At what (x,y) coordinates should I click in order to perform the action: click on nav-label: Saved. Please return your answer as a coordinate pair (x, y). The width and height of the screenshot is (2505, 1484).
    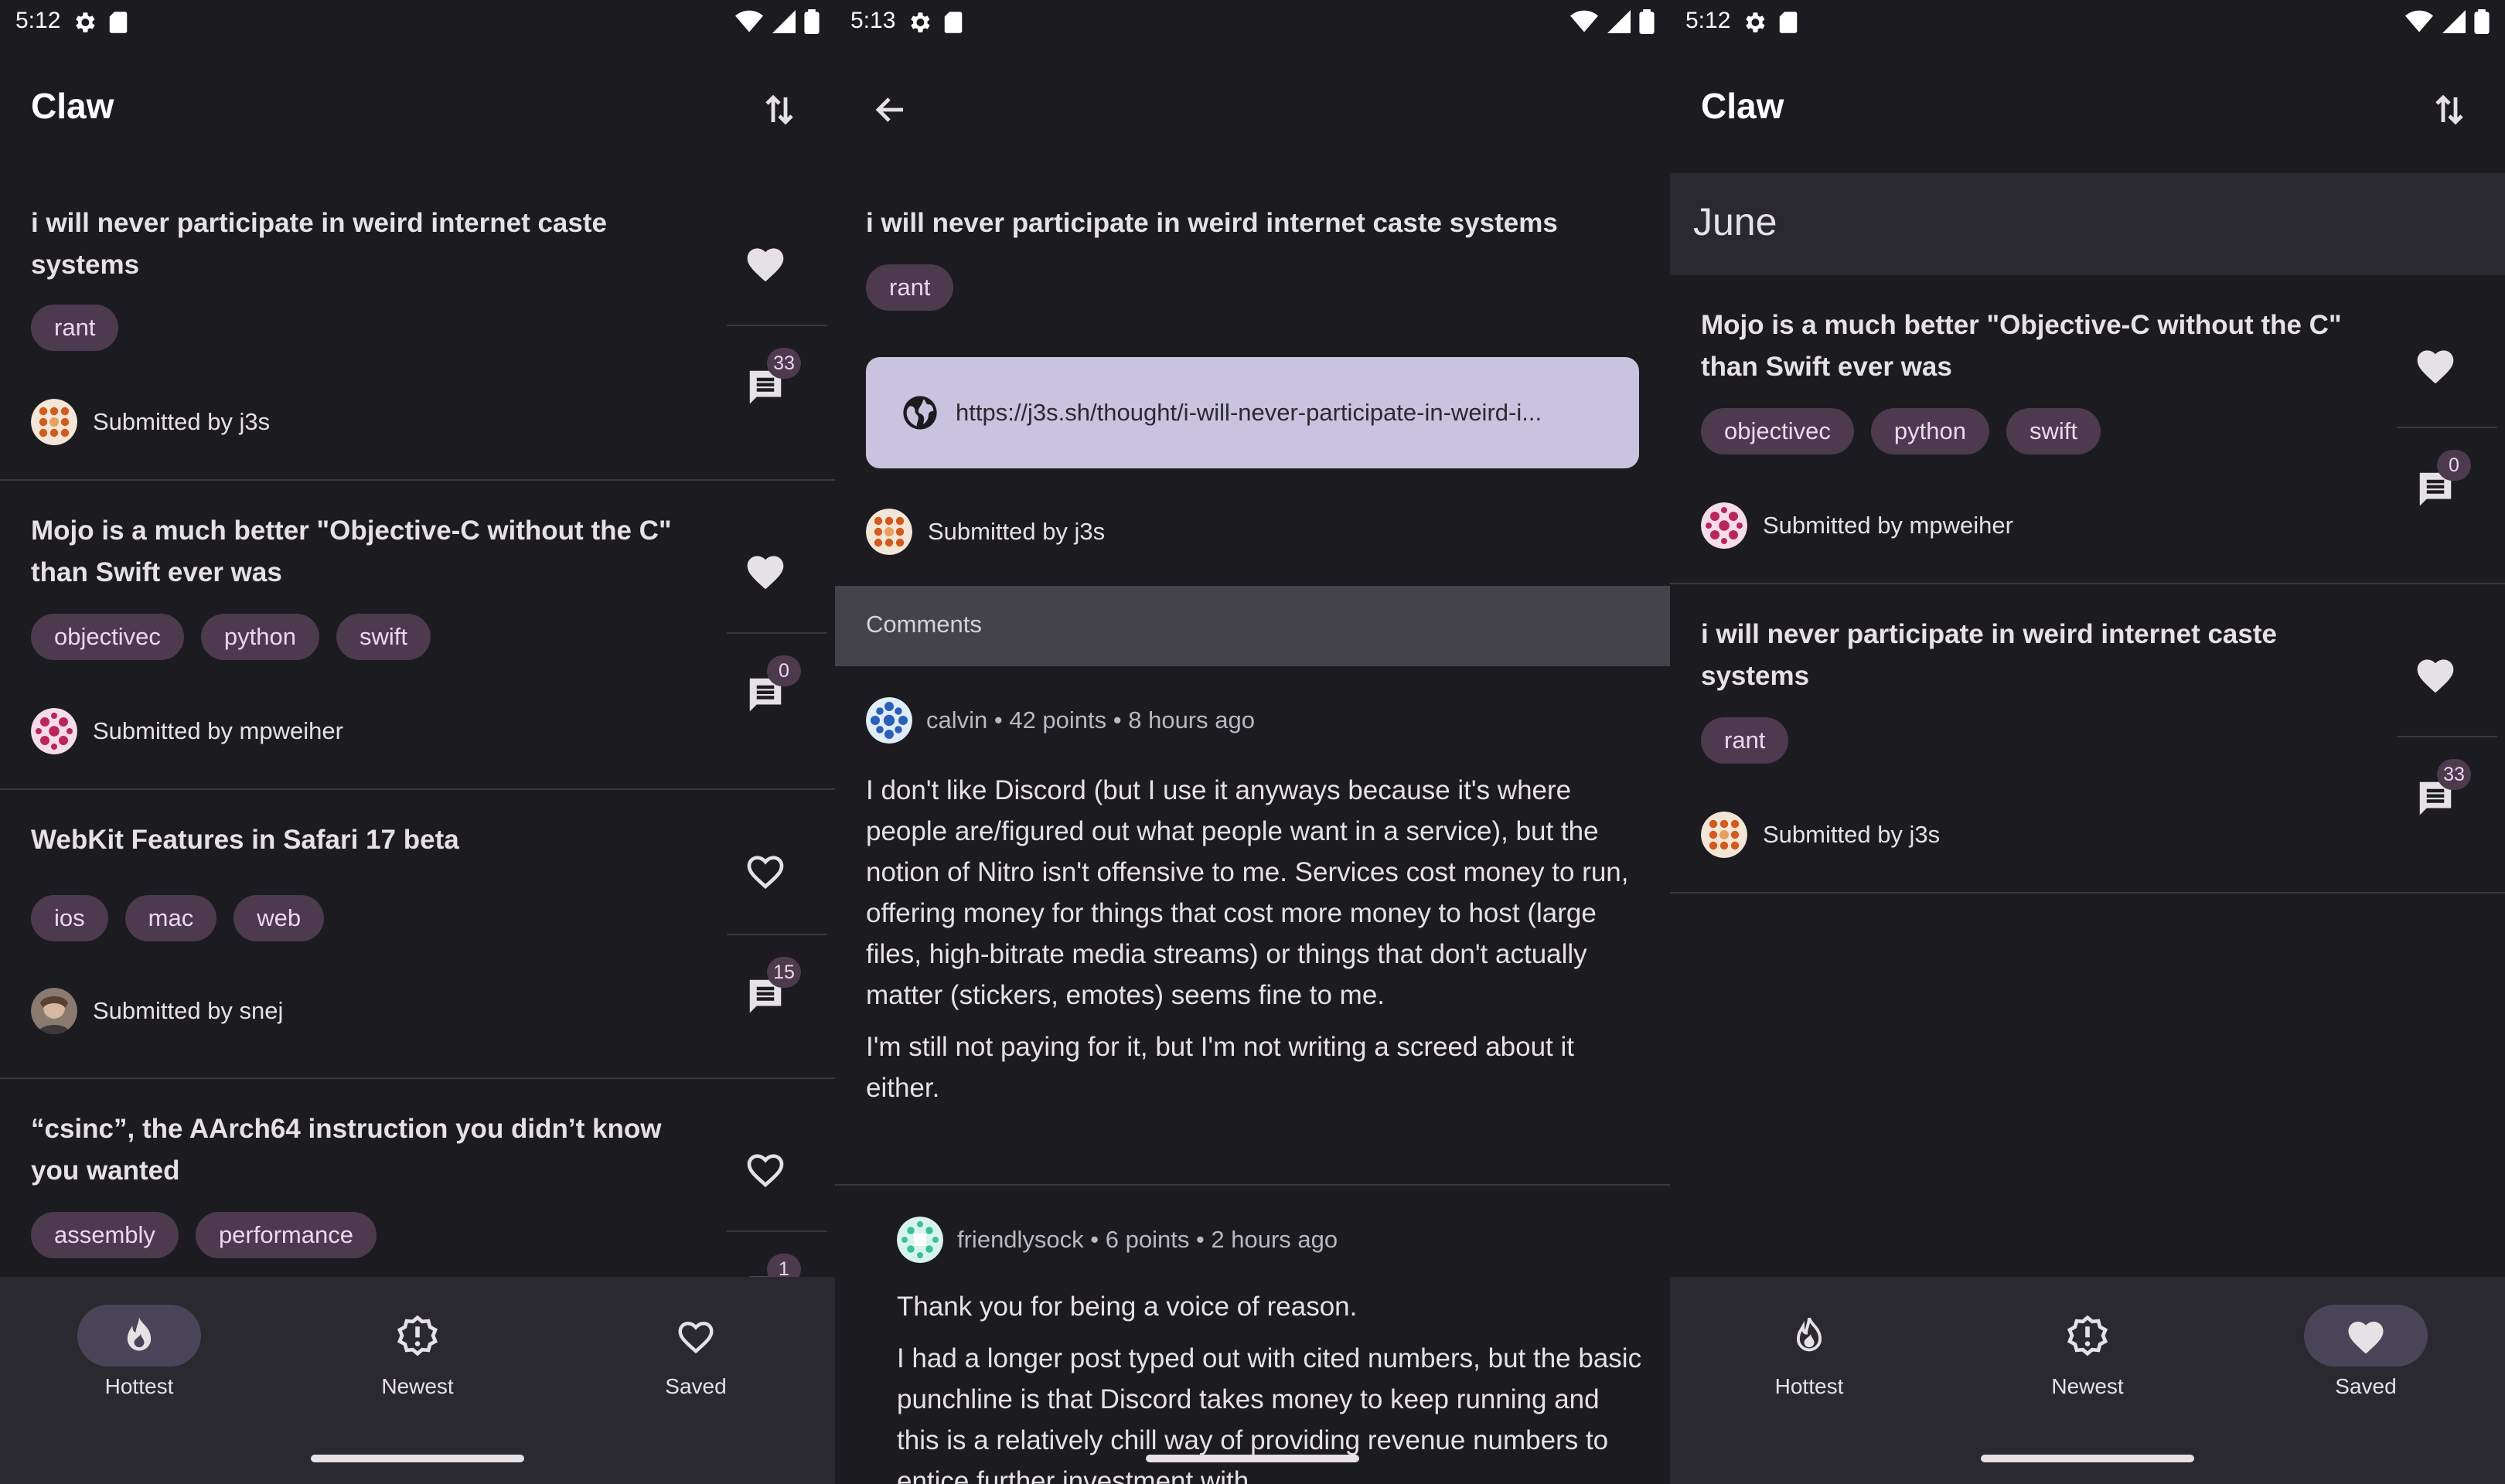
    Looking at the image, I should click on (2366, 1386).